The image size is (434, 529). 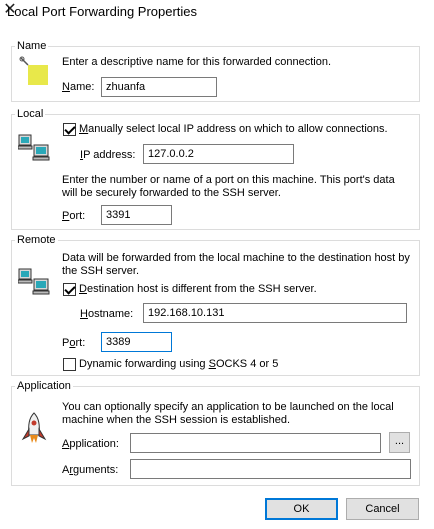 I want to click on window-title: Local Port Forwarding Properties, so click(x=102, y=11).